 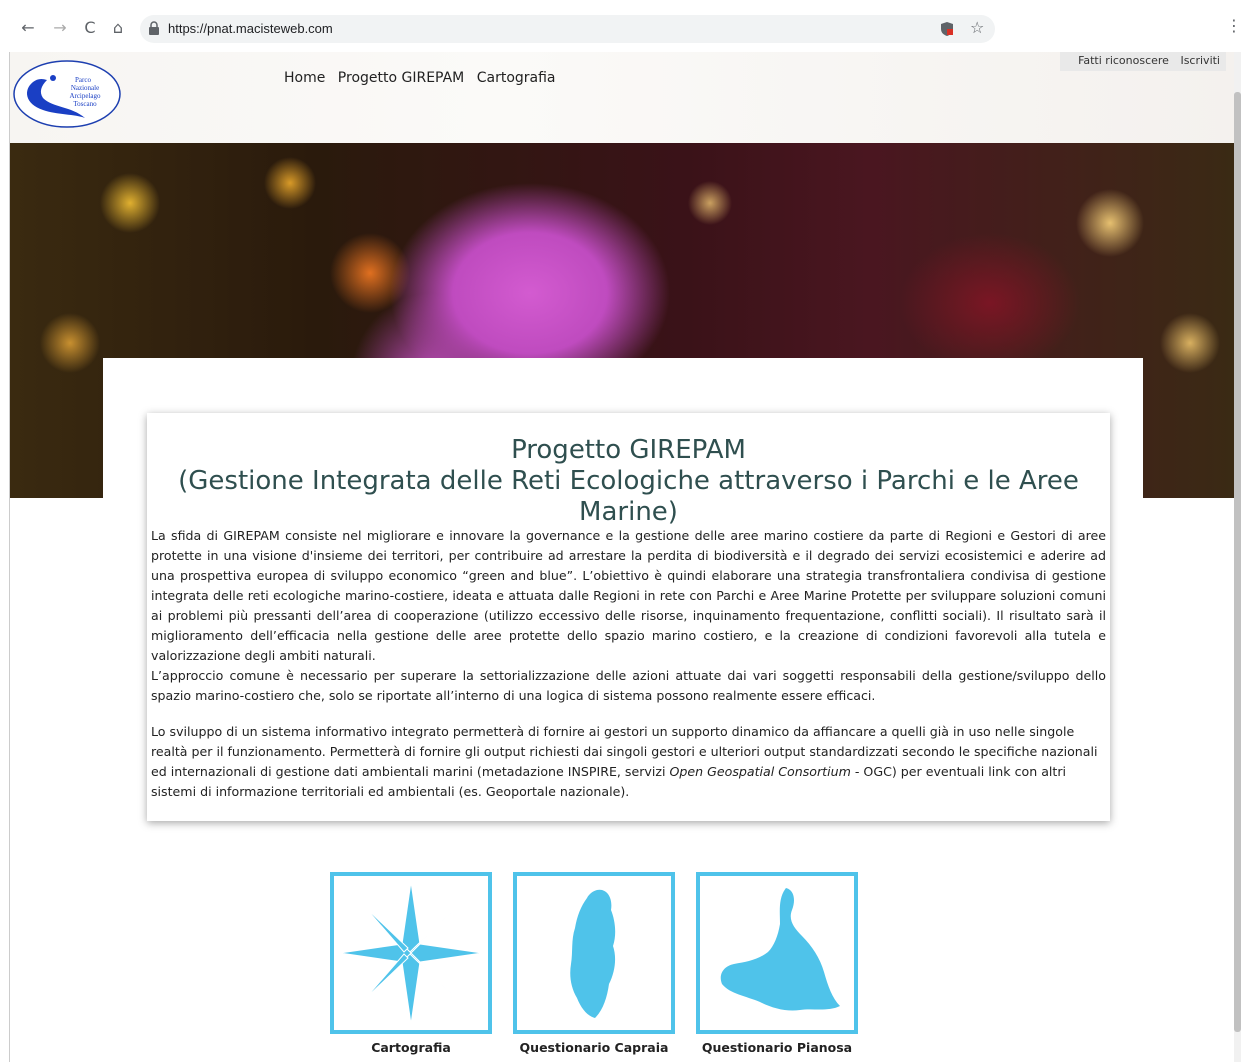 What do you see at coordinates (1237, 562) in the screenshot?
I see `scrollbar-thumb` at bounding box center [1237, 562].